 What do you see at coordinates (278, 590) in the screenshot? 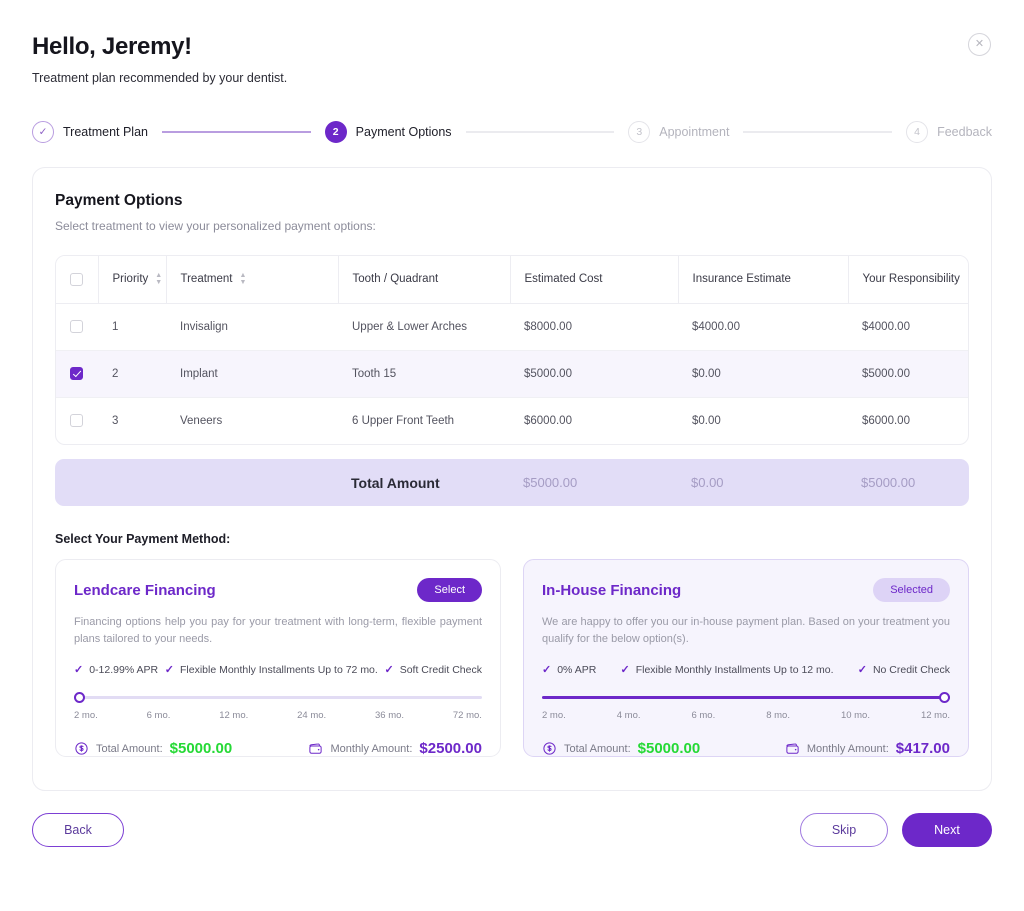
I see `card-header: Lendcare Financing Select` at bounding box center [278, 590].